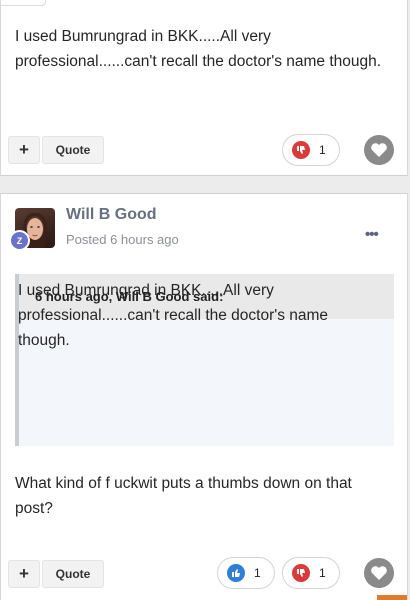 Image resolution: width=410 pixels, height=600 pixels. What do you see at coordinates (19, 240) in the screenshot?
I see `rank-badge: Z` at bounding box center [19, 240].